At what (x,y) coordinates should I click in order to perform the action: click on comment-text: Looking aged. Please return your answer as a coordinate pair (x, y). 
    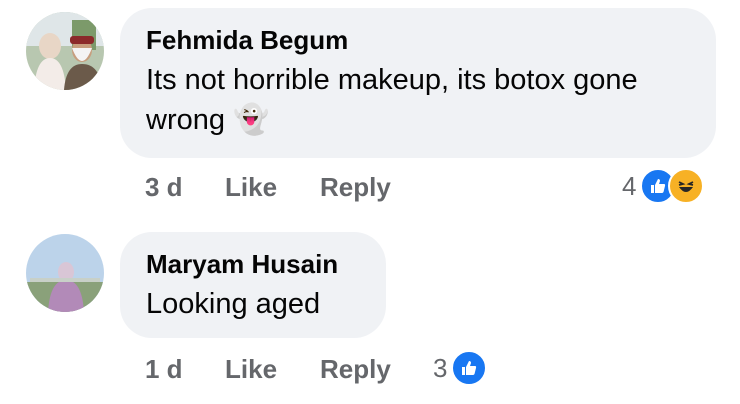
    Looking at the image, I should click on (233, 304).